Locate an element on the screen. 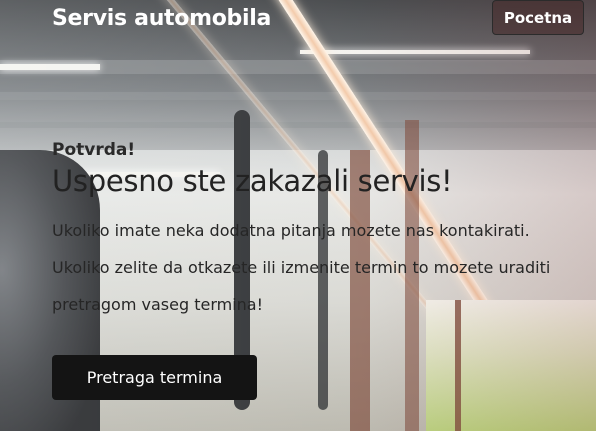 The image size is (596, 431). search-appointment-button: Pretraga termina is located at coordinates (154, 377).